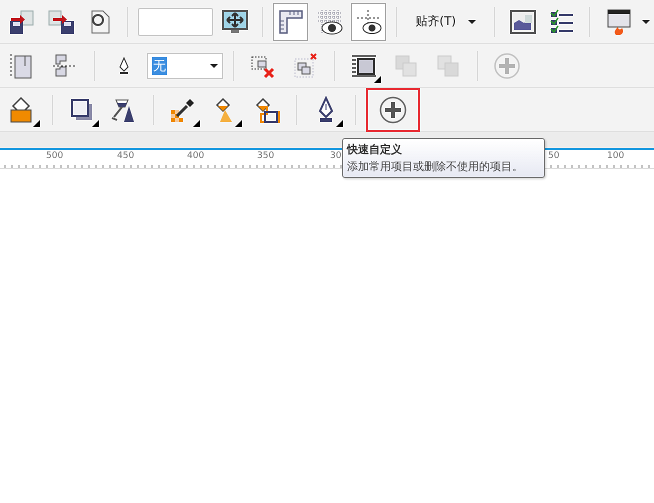  What do you see at coordinates (267, 110) in the screenshot?
I see `bucket-squares-icon` at bounding box center [267, 110].